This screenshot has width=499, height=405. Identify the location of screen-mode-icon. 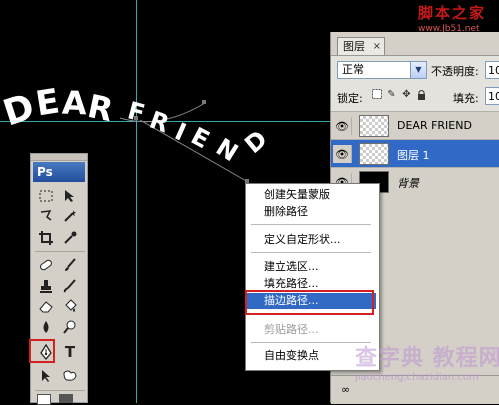
(66, 398).